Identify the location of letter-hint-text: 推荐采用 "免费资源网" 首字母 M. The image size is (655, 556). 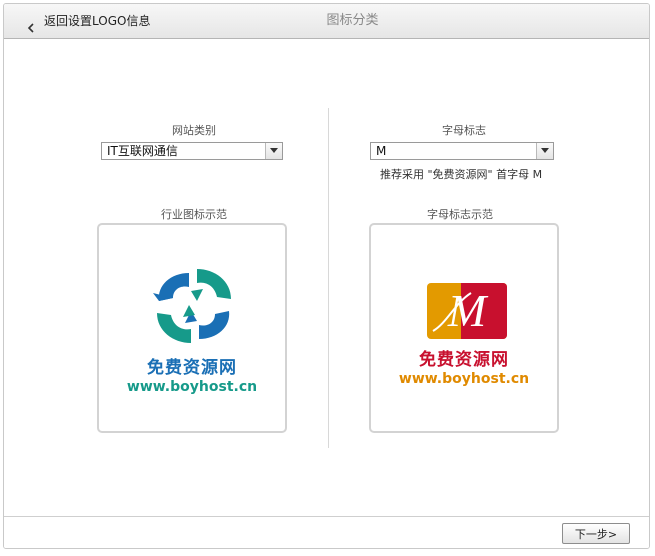
(461, 174).